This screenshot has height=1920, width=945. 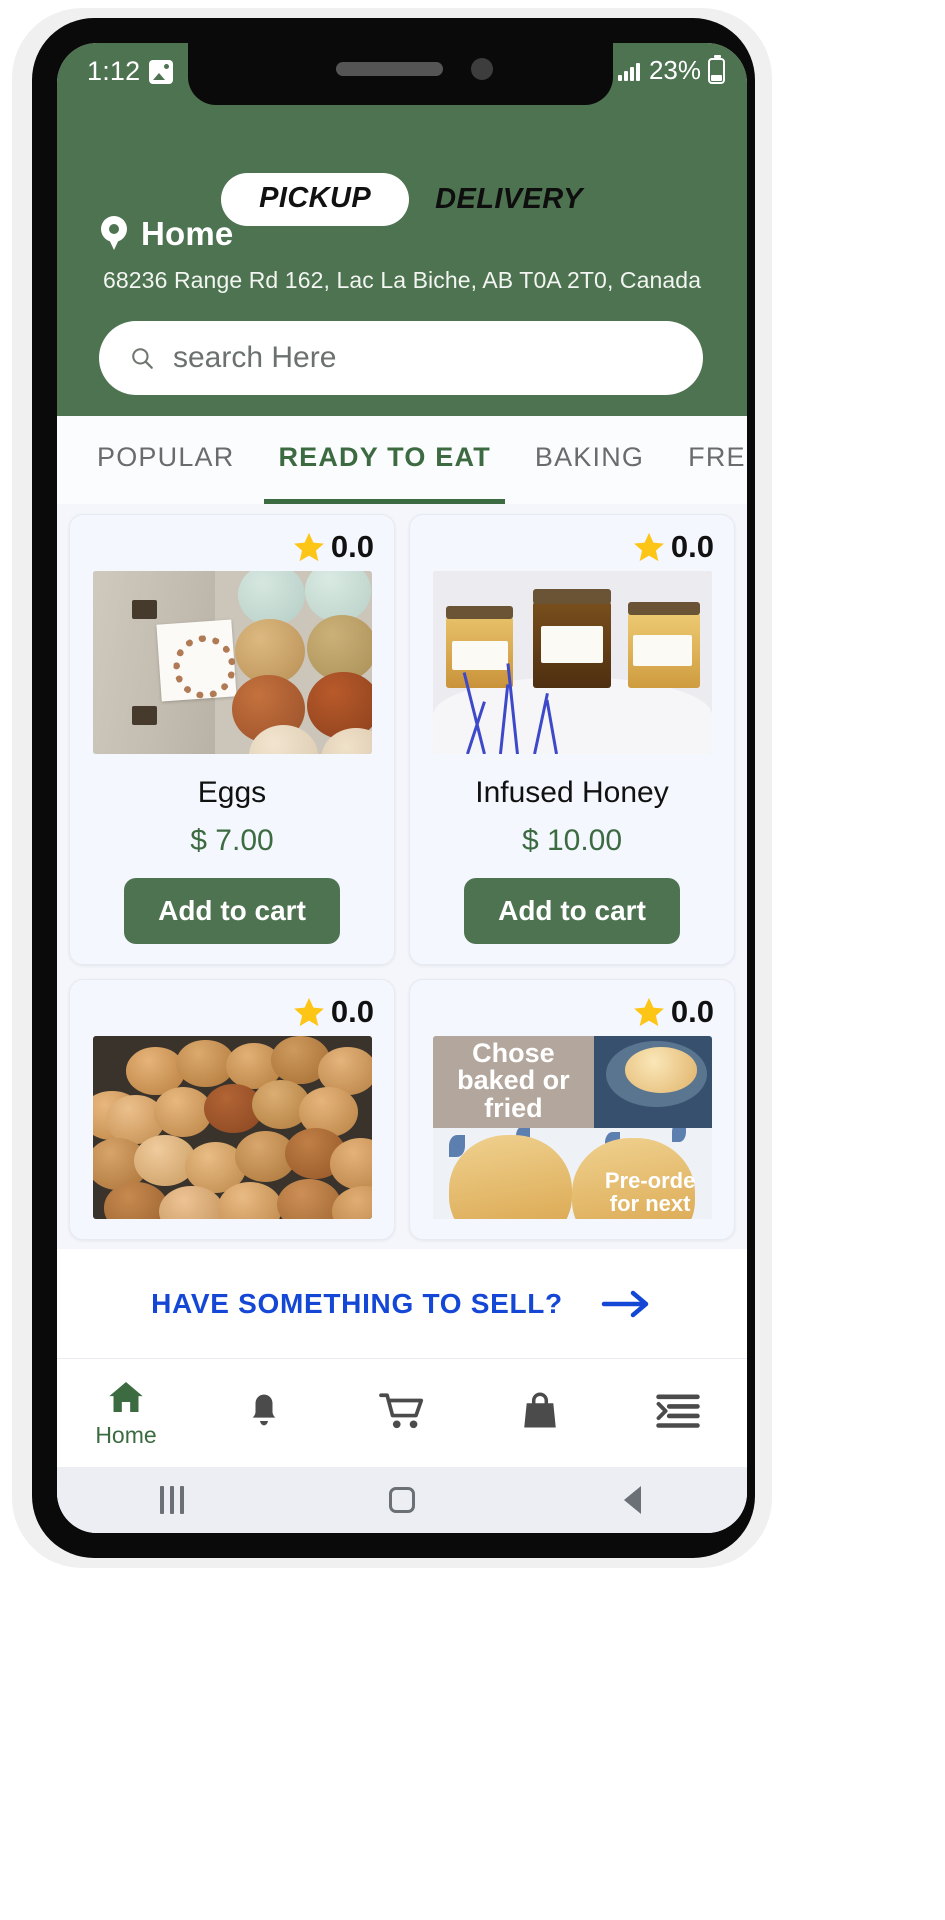 What do you see at coordinates (126, 1397) in the screenshot?
I see `home-icon` at bounding box center [126, 1397].